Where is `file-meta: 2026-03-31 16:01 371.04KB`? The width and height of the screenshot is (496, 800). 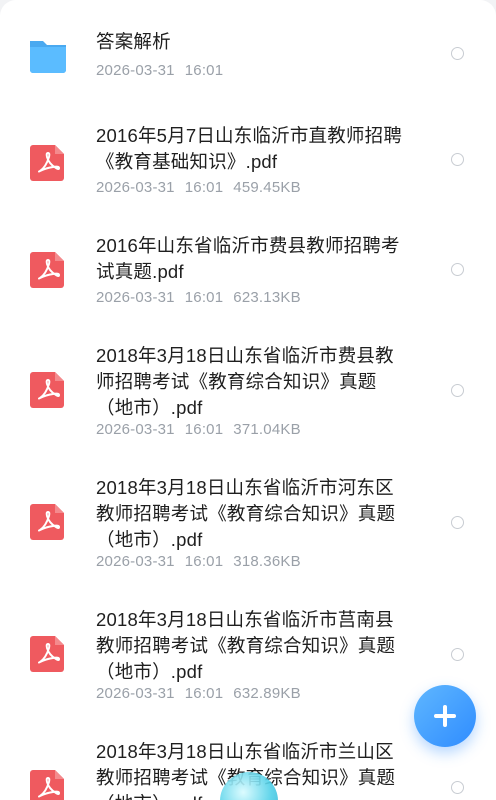
file-meta: 2026-03-31 16:01 371.04KB is located at coordinates (203, 429).